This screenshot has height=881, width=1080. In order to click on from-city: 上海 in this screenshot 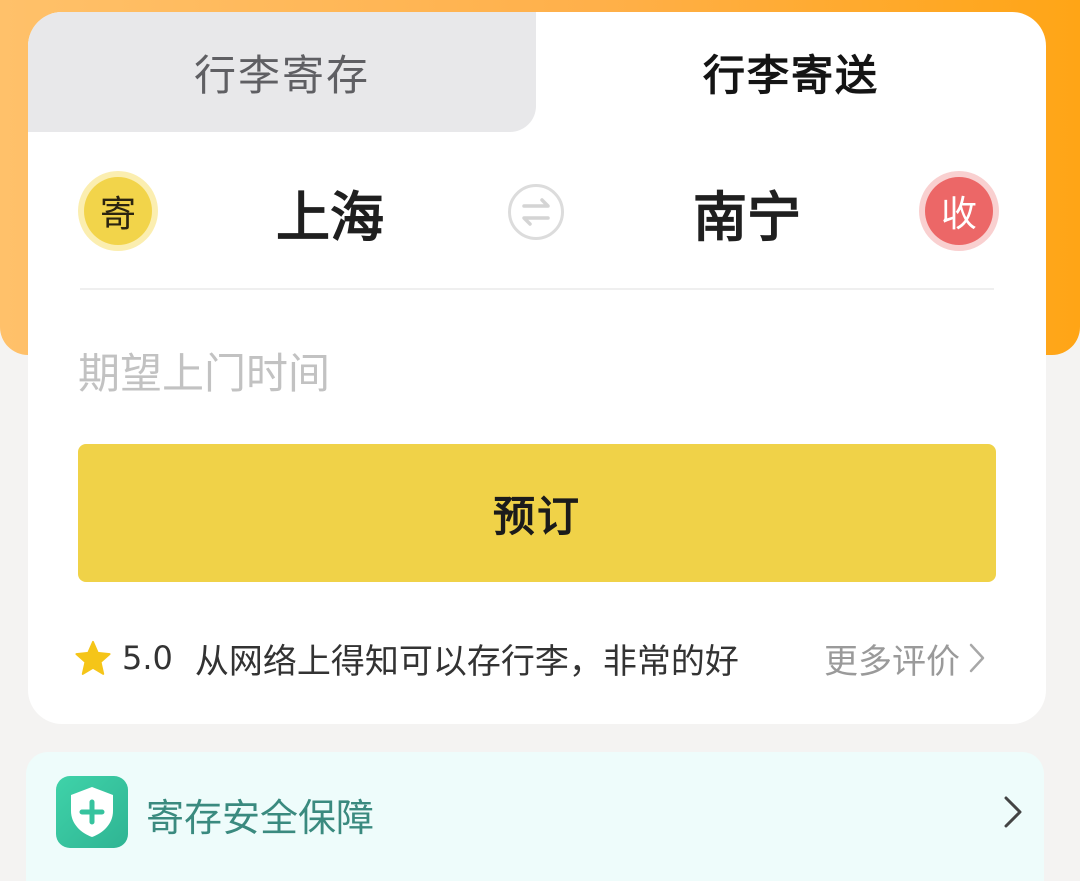, I will do `click(330, 213)`.